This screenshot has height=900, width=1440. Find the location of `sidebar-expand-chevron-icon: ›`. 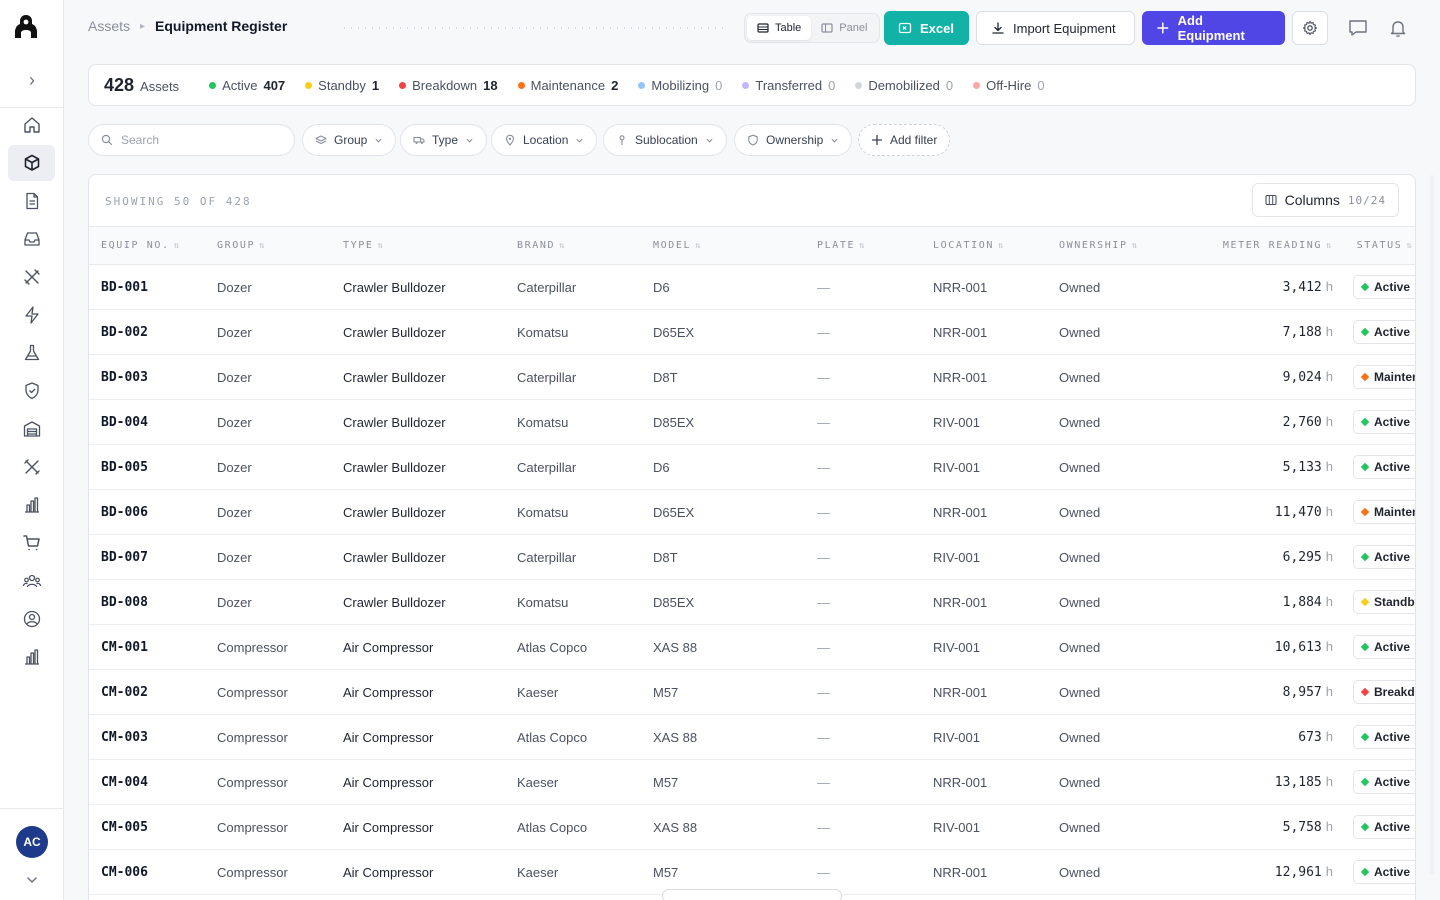

sidebar-expand-chevron-icon: › is located at coordinates (32, 80).